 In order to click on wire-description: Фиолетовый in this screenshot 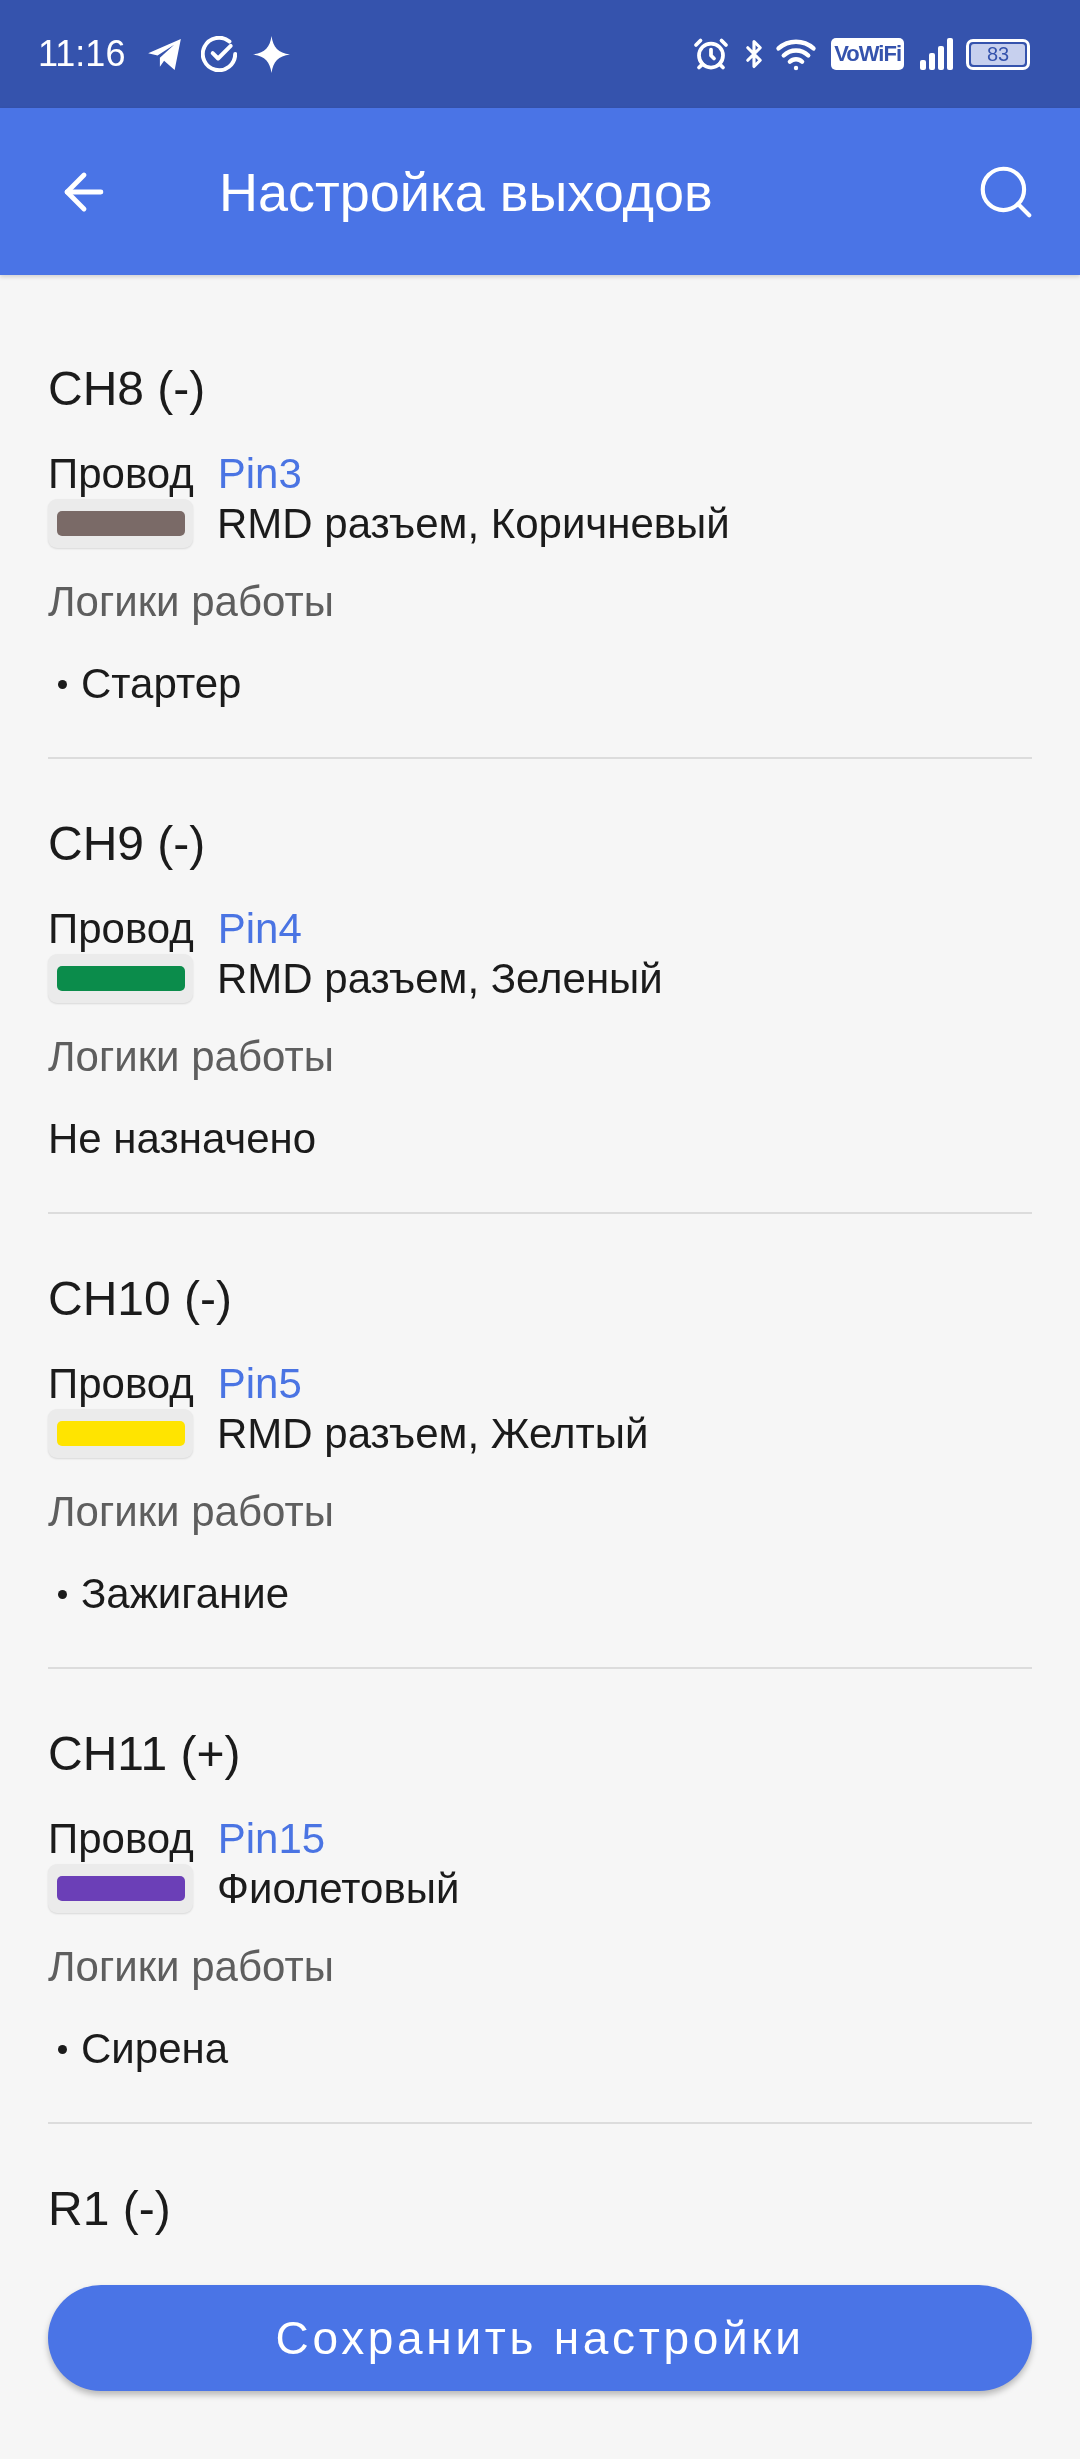, I will do `click(338, 1888)`.